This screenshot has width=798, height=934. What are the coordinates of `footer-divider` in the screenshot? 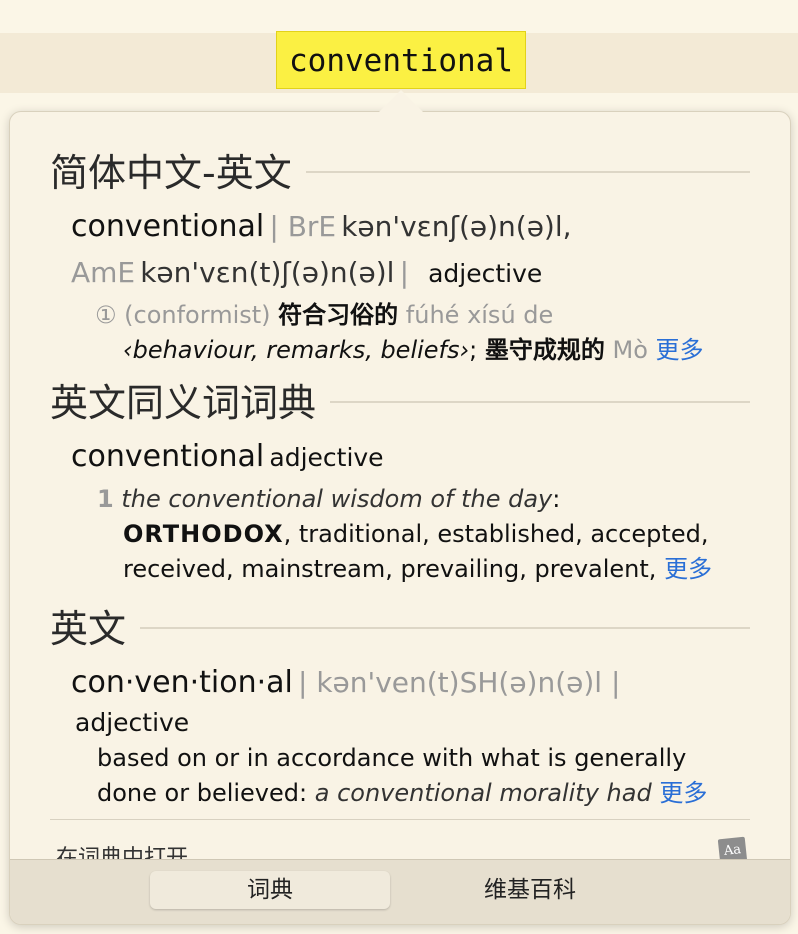 It's located at (400, 819).